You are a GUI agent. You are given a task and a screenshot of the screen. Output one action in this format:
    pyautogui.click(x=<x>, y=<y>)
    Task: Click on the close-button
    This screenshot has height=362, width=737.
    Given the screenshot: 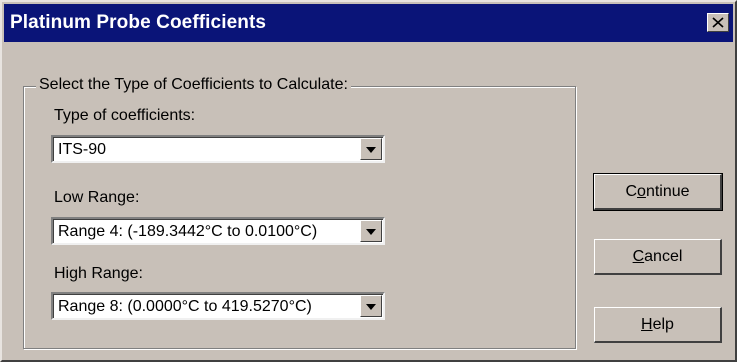 What is the action you would take?
    pyautogui.click(x=718, y=22)
    